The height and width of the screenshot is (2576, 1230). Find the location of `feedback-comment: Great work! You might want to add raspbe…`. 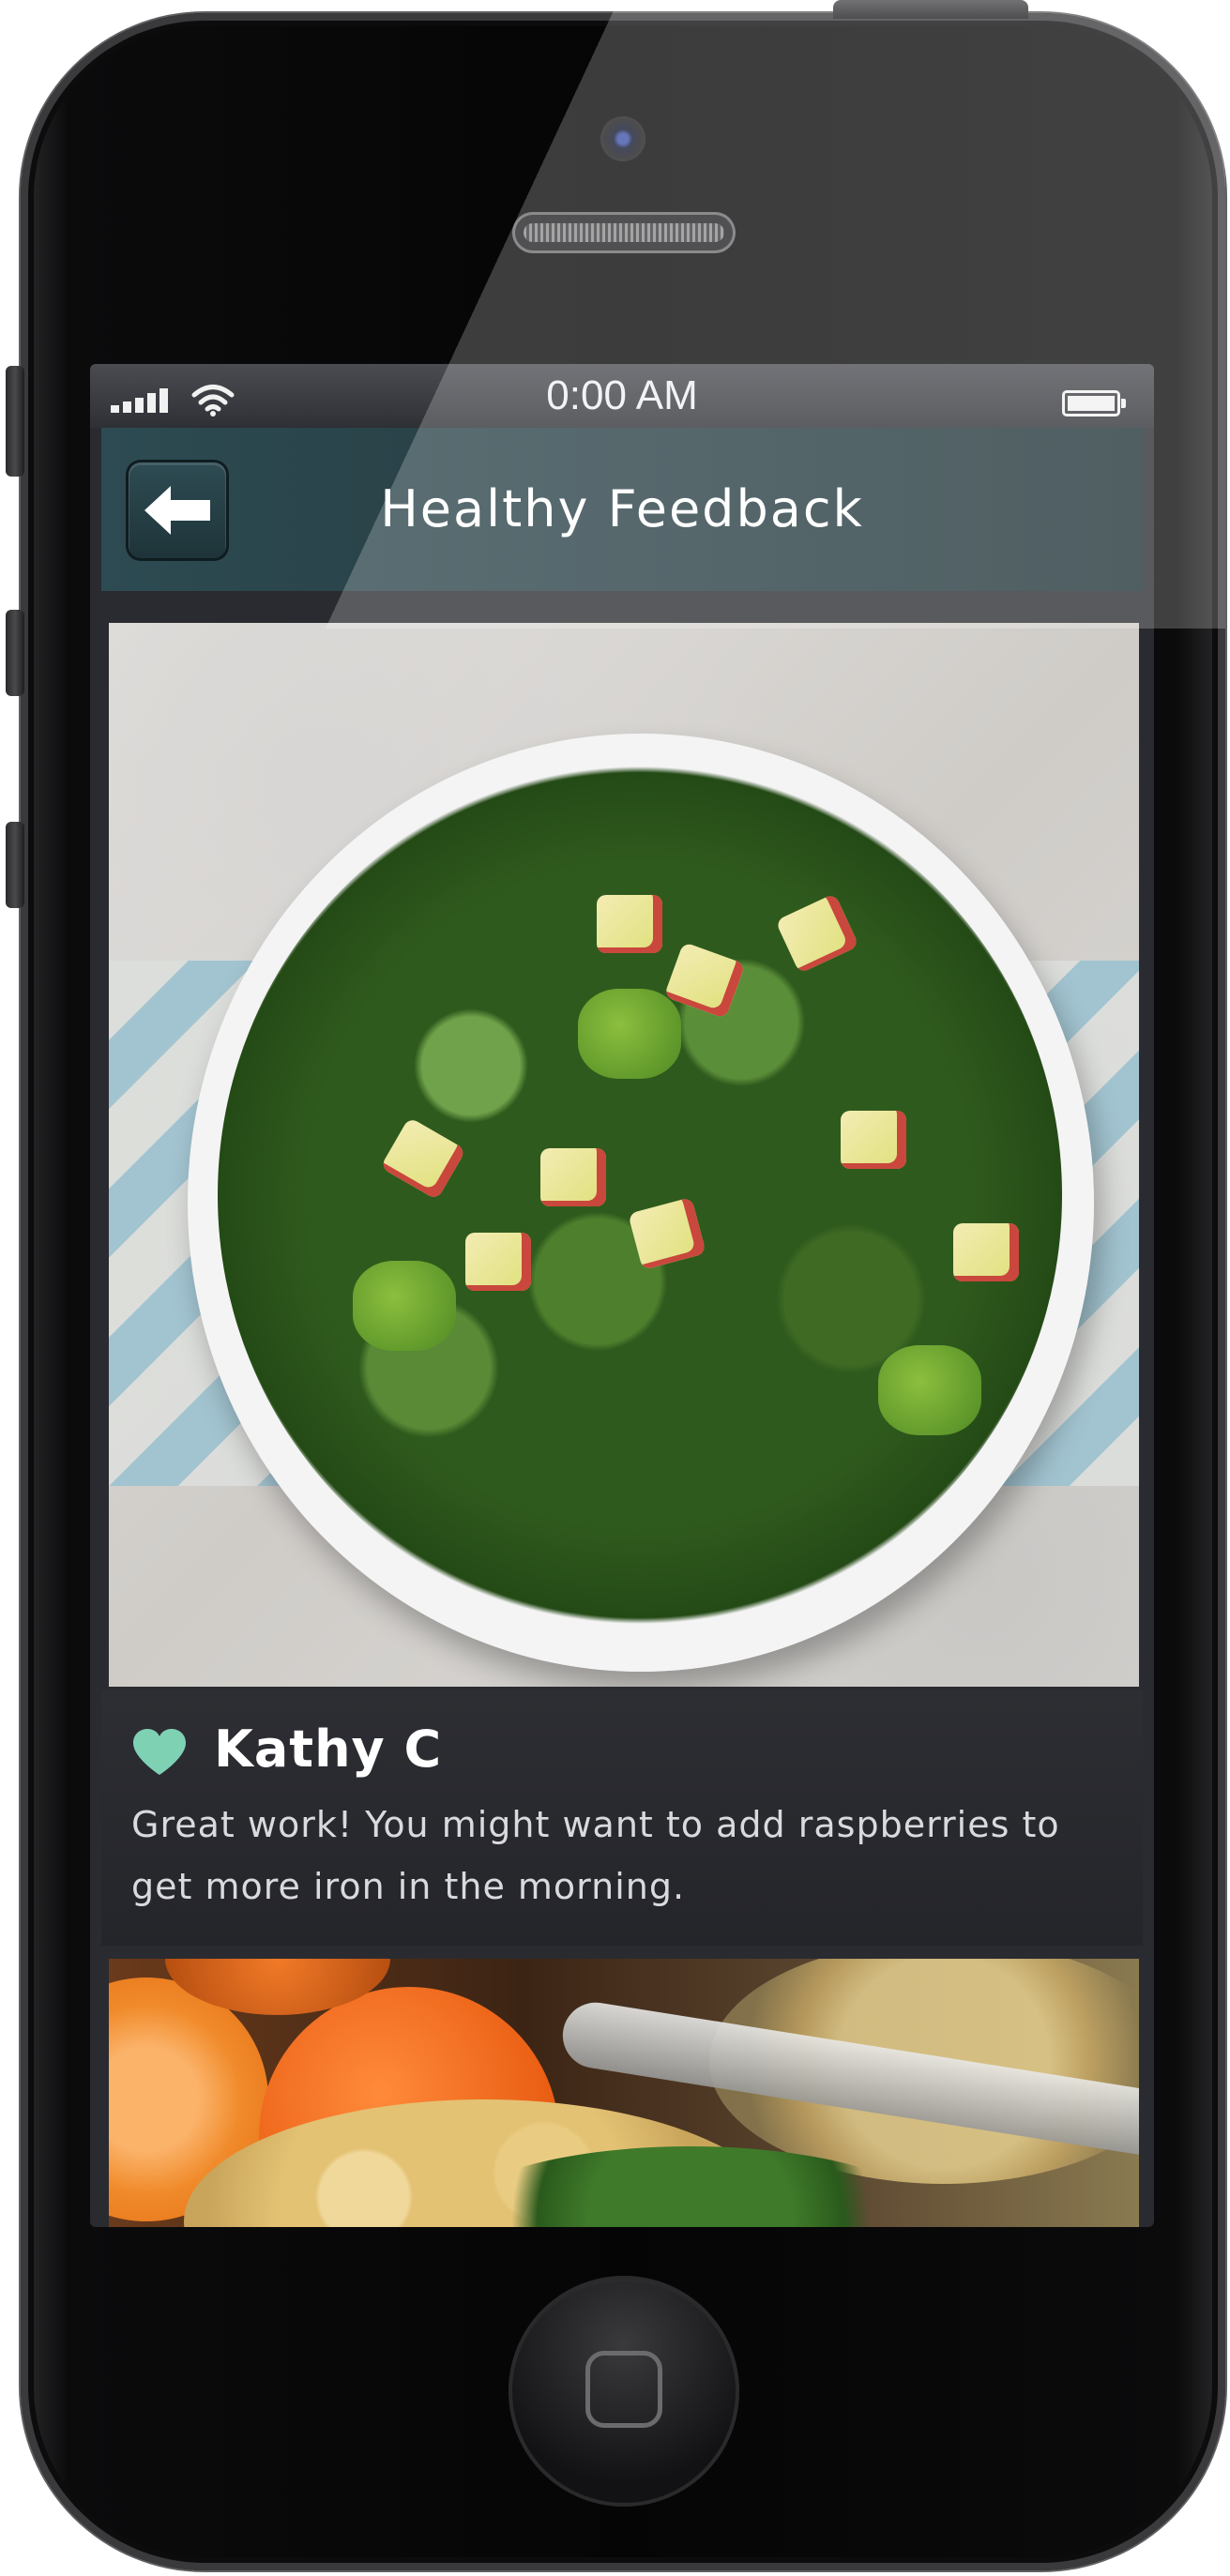

feedback-comment: Great work! You might want to add raspbe… is located at coordinates (595, 1856).